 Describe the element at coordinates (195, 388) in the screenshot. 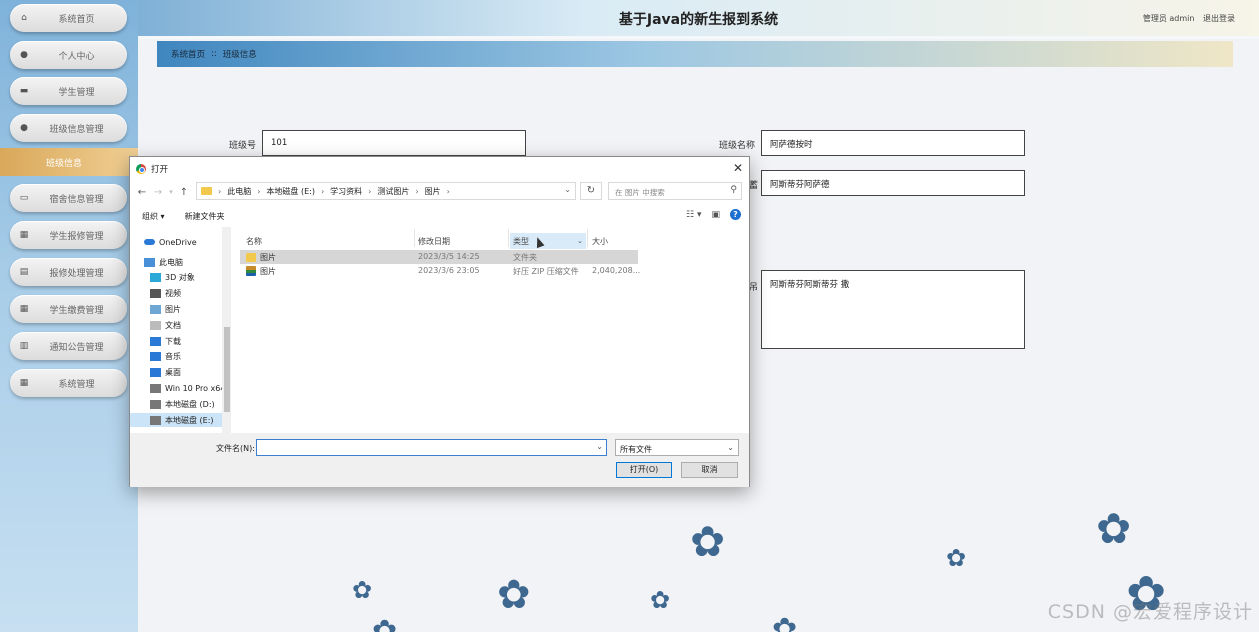

I see `nav-item-label: Win 10 Pro x64` at that location.